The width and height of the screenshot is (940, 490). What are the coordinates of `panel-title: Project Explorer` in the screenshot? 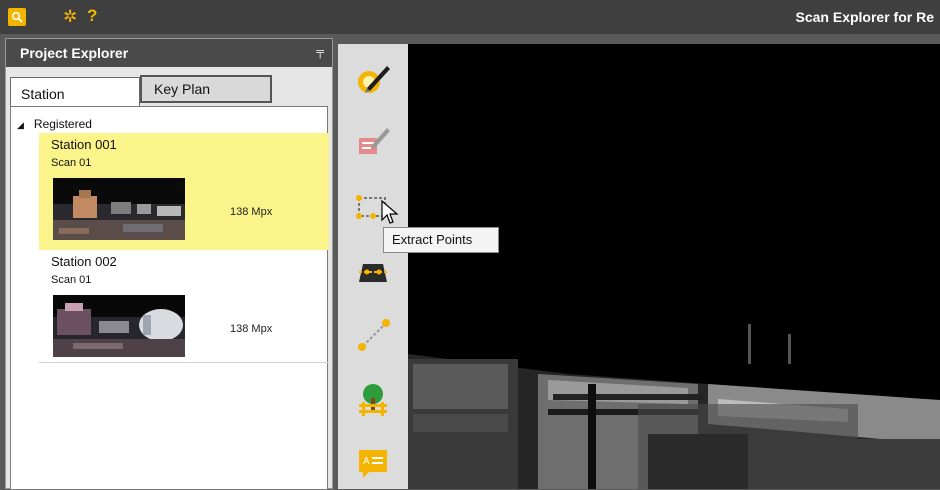 It's located at (74, 53).